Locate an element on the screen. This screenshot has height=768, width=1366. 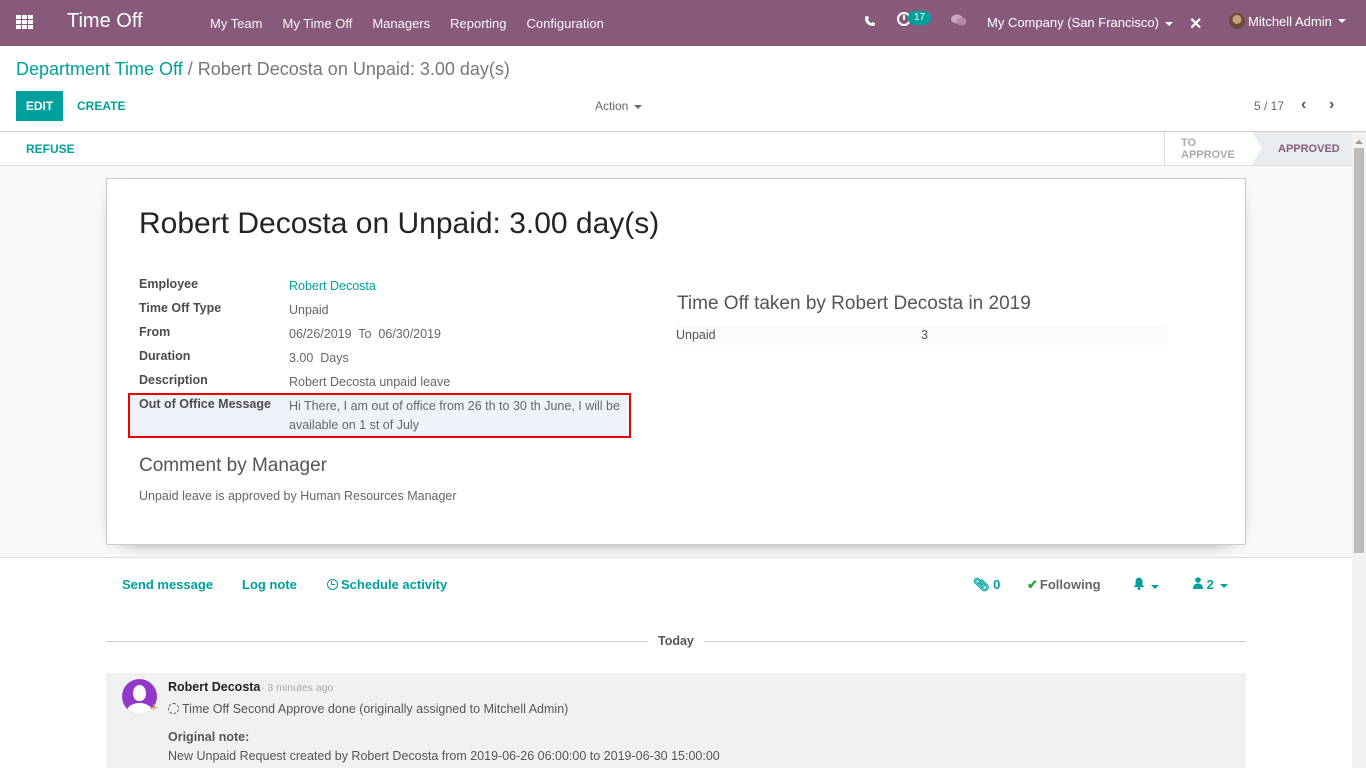
scroll-thumb is located at coordinates (1359, 350).